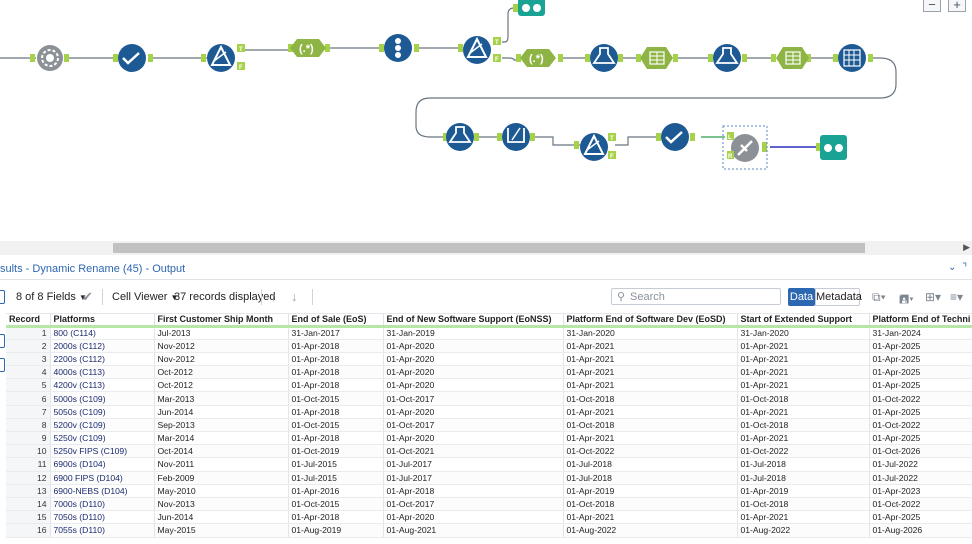 The height and width of the screenshot is (544, 972). Describe the element at coordinates (102, 412) in the screenshot. I see `table-cell: 5050s (C109)` at that location.